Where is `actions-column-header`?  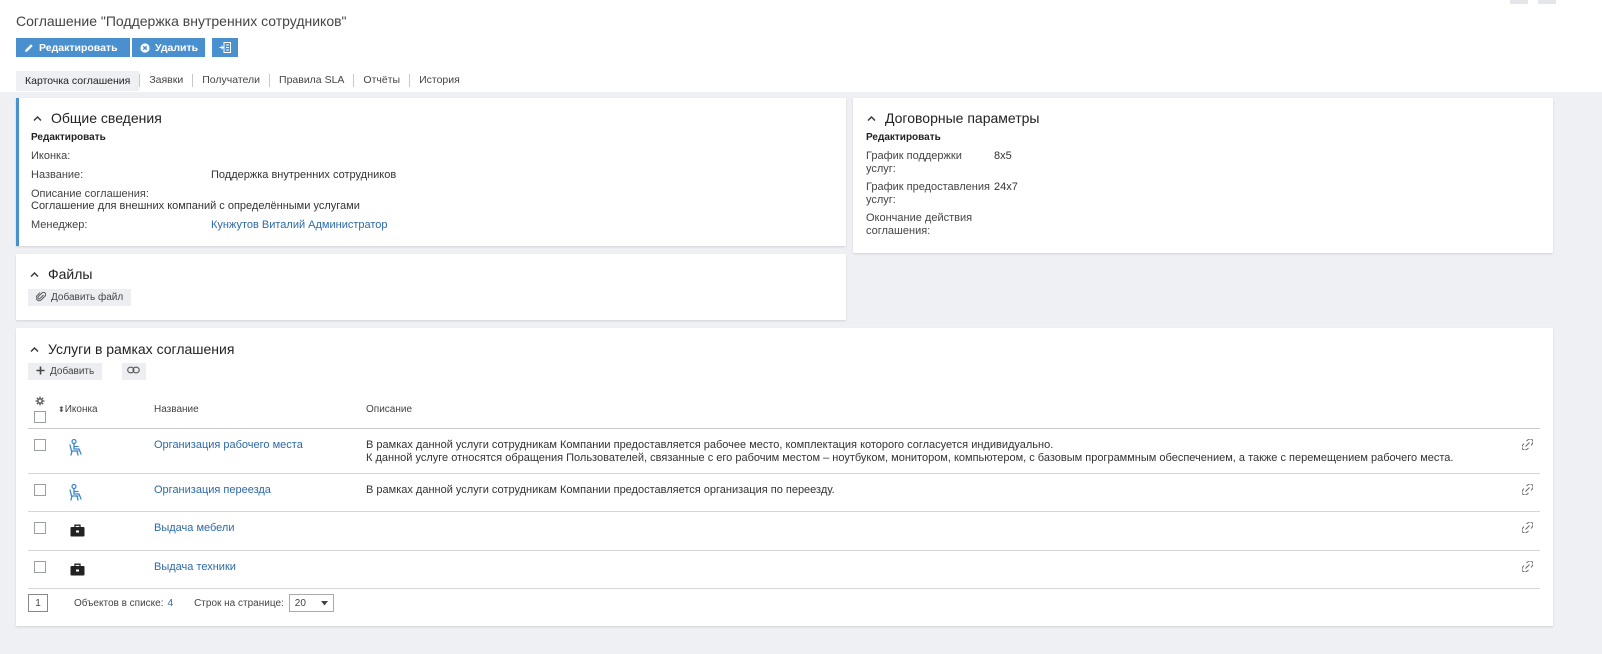 actions-column-header is located at coordinates (1525, 410).